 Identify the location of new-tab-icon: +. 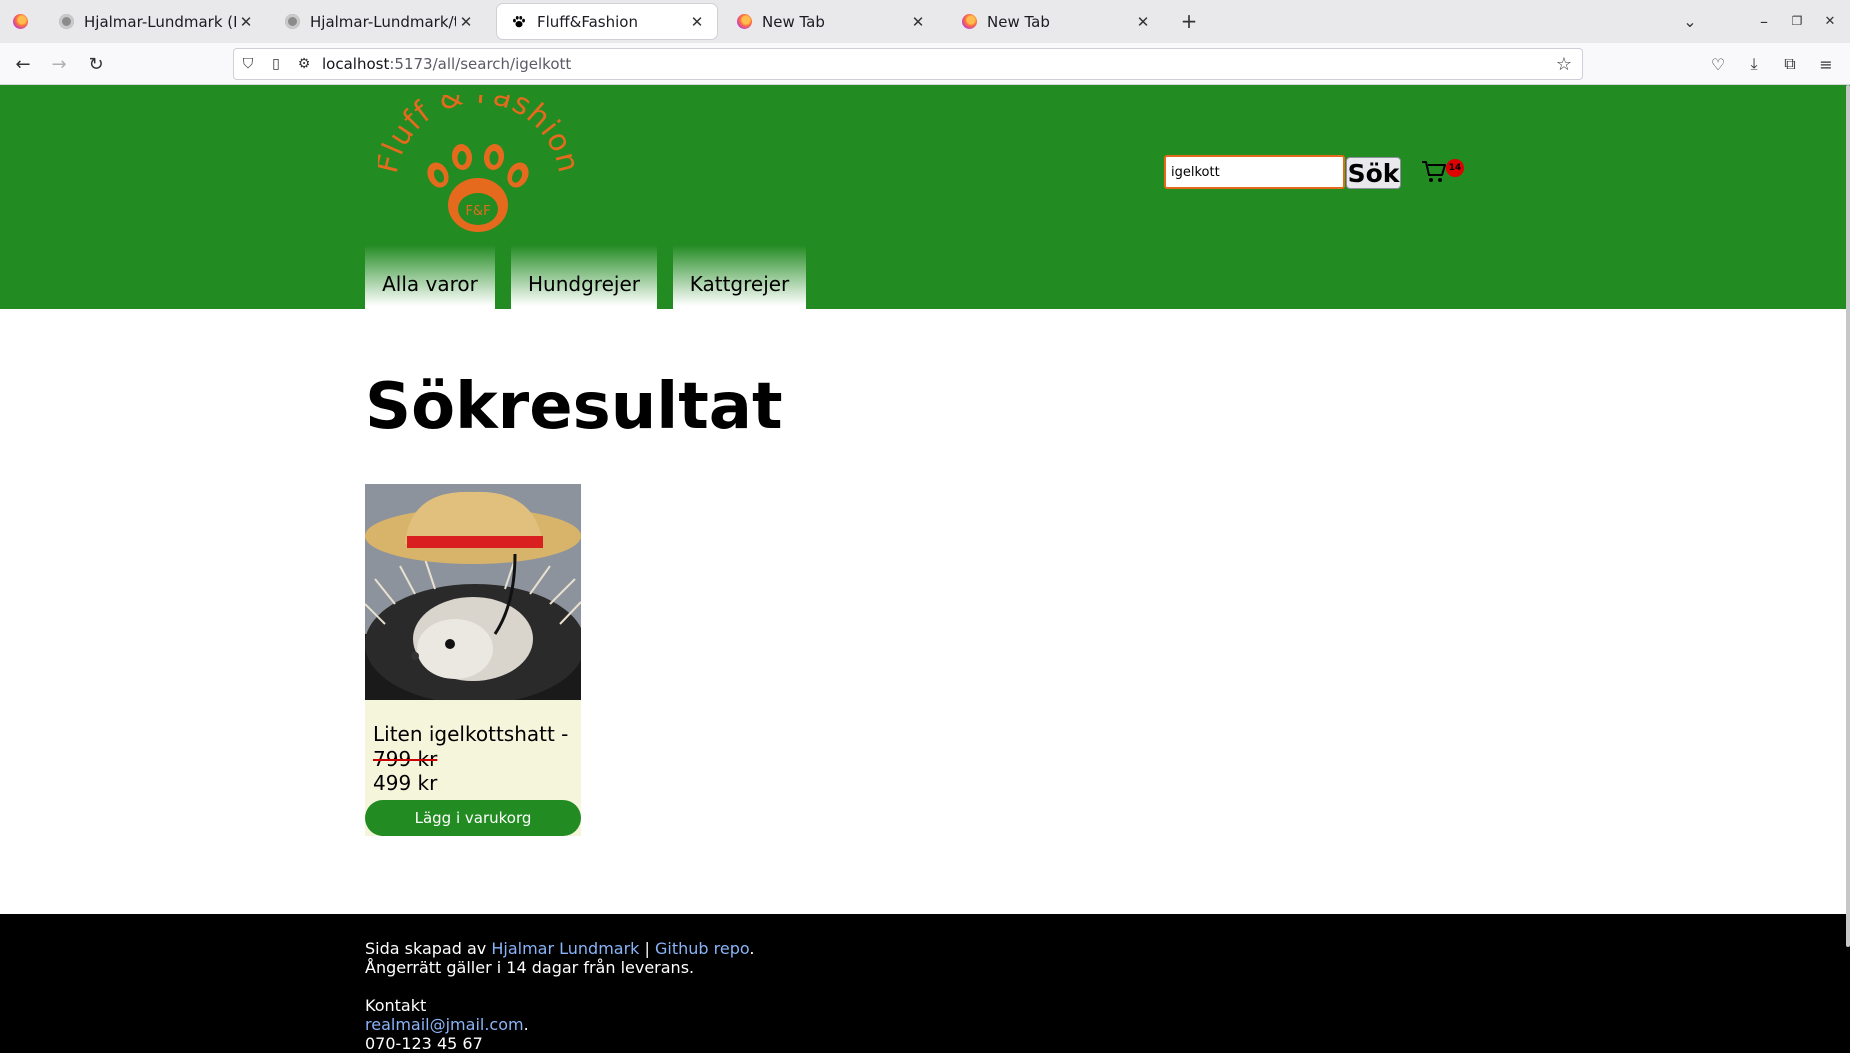
(1189, 21).